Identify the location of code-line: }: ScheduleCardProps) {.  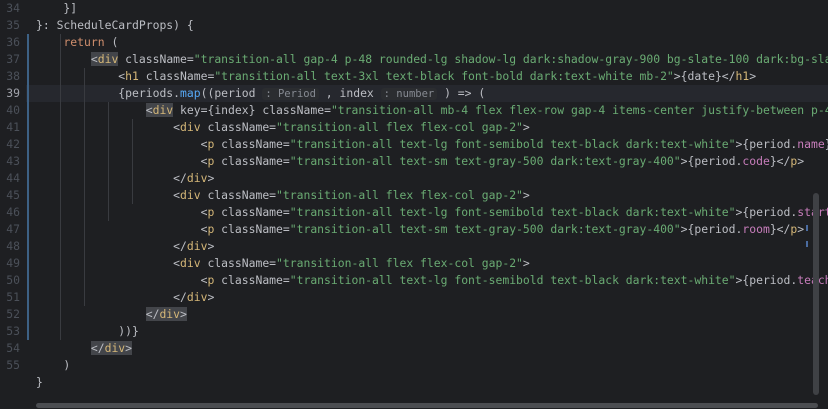
(115, 25).